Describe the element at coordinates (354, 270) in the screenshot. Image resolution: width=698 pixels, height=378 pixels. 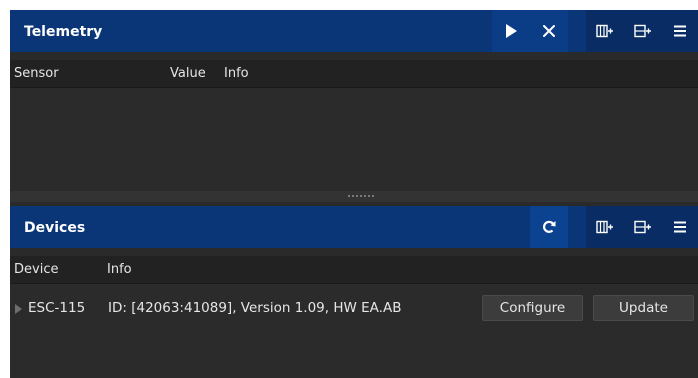
I see `devices-column-header: Device Info` at that location.